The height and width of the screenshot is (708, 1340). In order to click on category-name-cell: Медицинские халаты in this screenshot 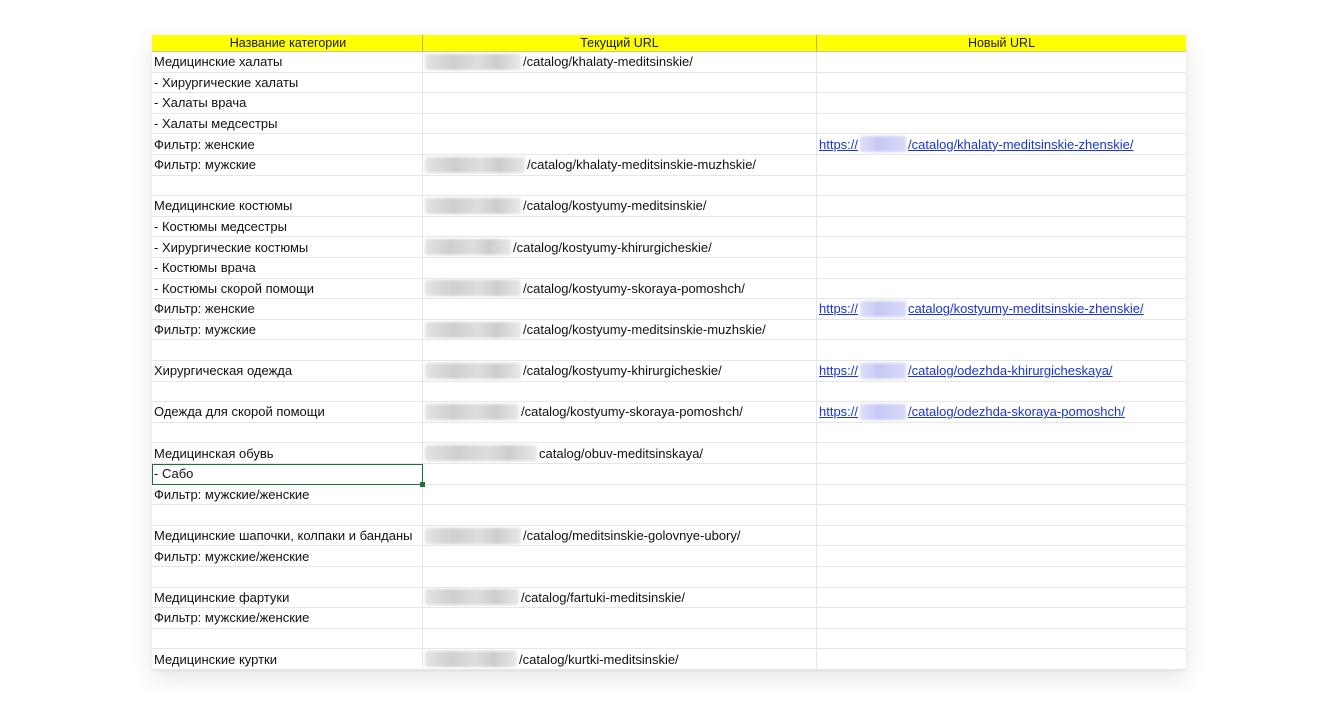, I will do `click(287, 62)`.